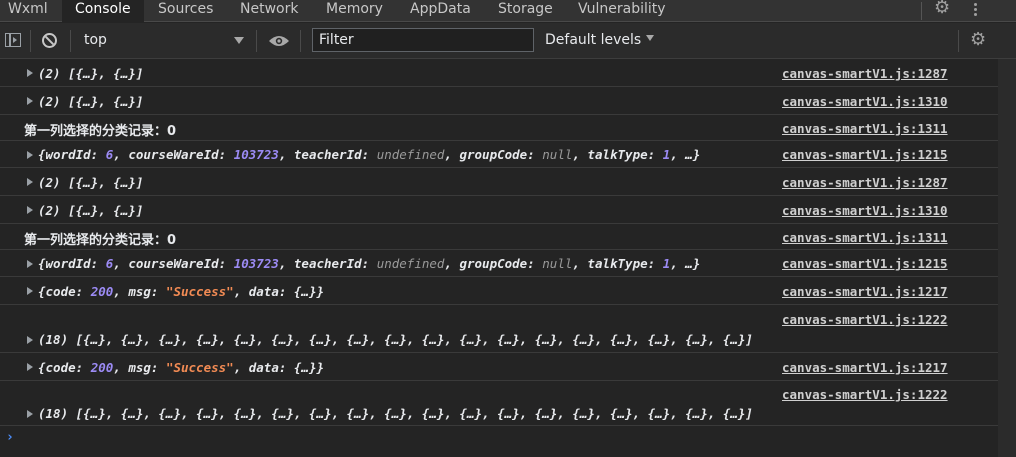  Describe the element at coordinates (975, 10) in the screenshot. I see `kebab-menu-icon` at that location.